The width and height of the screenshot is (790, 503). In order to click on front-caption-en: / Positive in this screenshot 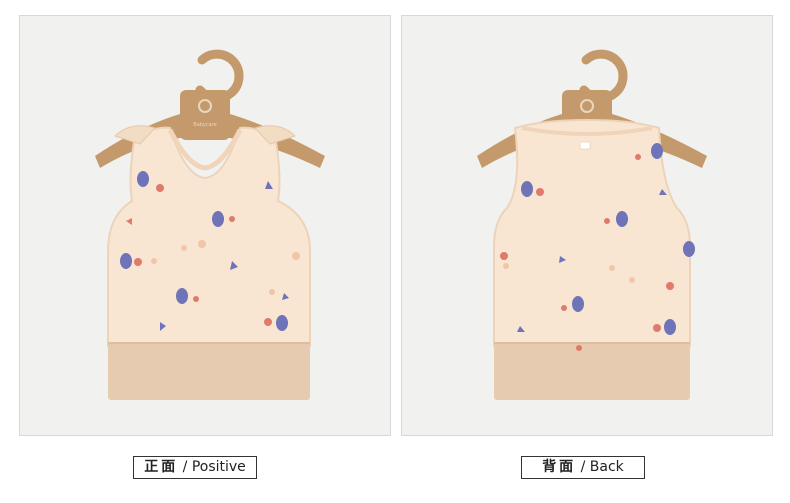, I will do `click(212, 467)`.